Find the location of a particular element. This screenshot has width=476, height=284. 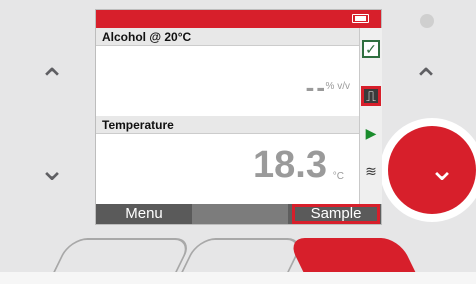

side-toolbar: ✓ ⎍ ▶ ≋ is located at coordinates (370, 116).